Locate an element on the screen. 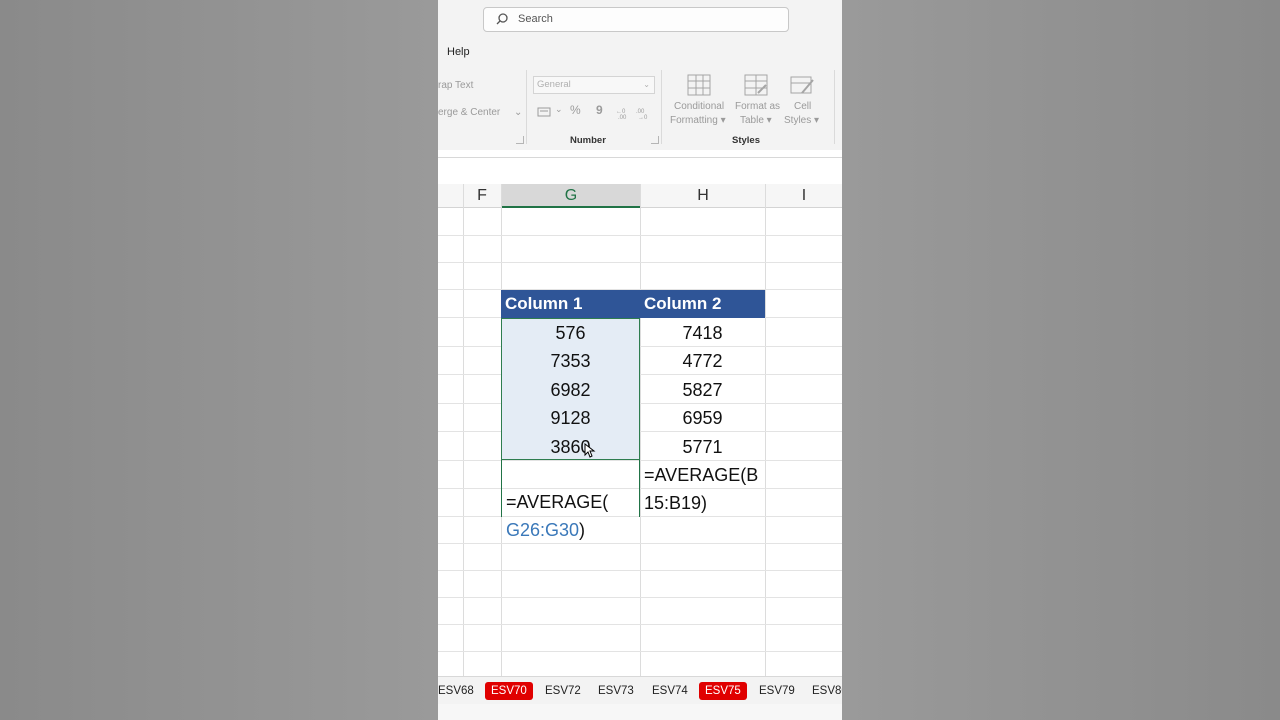 Image resolution: width=1280 pixels, height=720 pixels. number-format-value: General is located at coordinates (554, 84).